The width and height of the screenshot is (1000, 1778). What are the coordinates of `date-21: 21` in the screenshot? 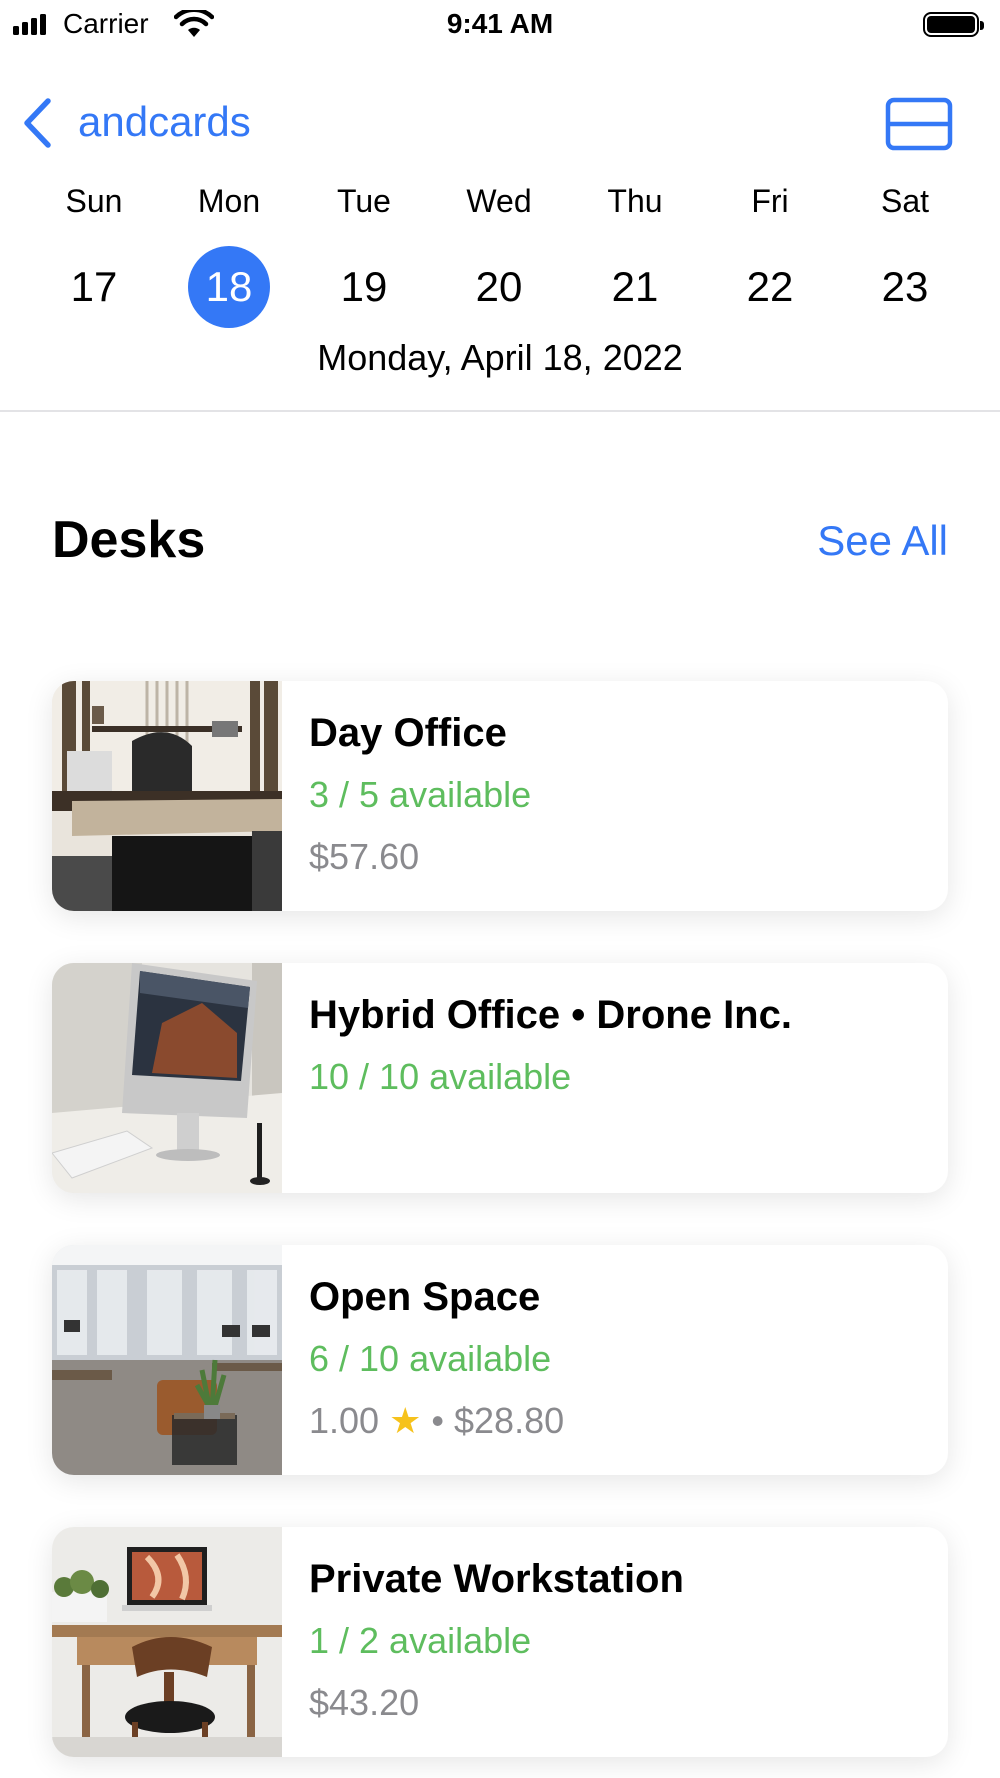 It's located at (635, 287).